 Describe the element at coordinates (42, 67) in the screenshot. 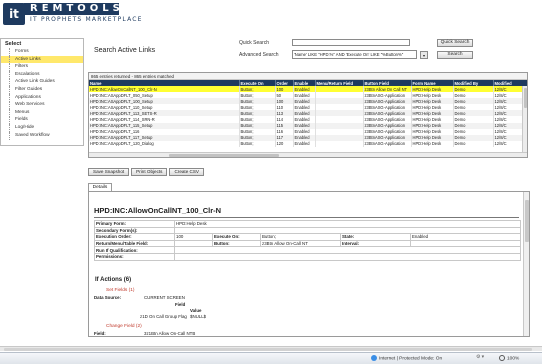

I see `sidebar-item-filters: Filters` at that location.